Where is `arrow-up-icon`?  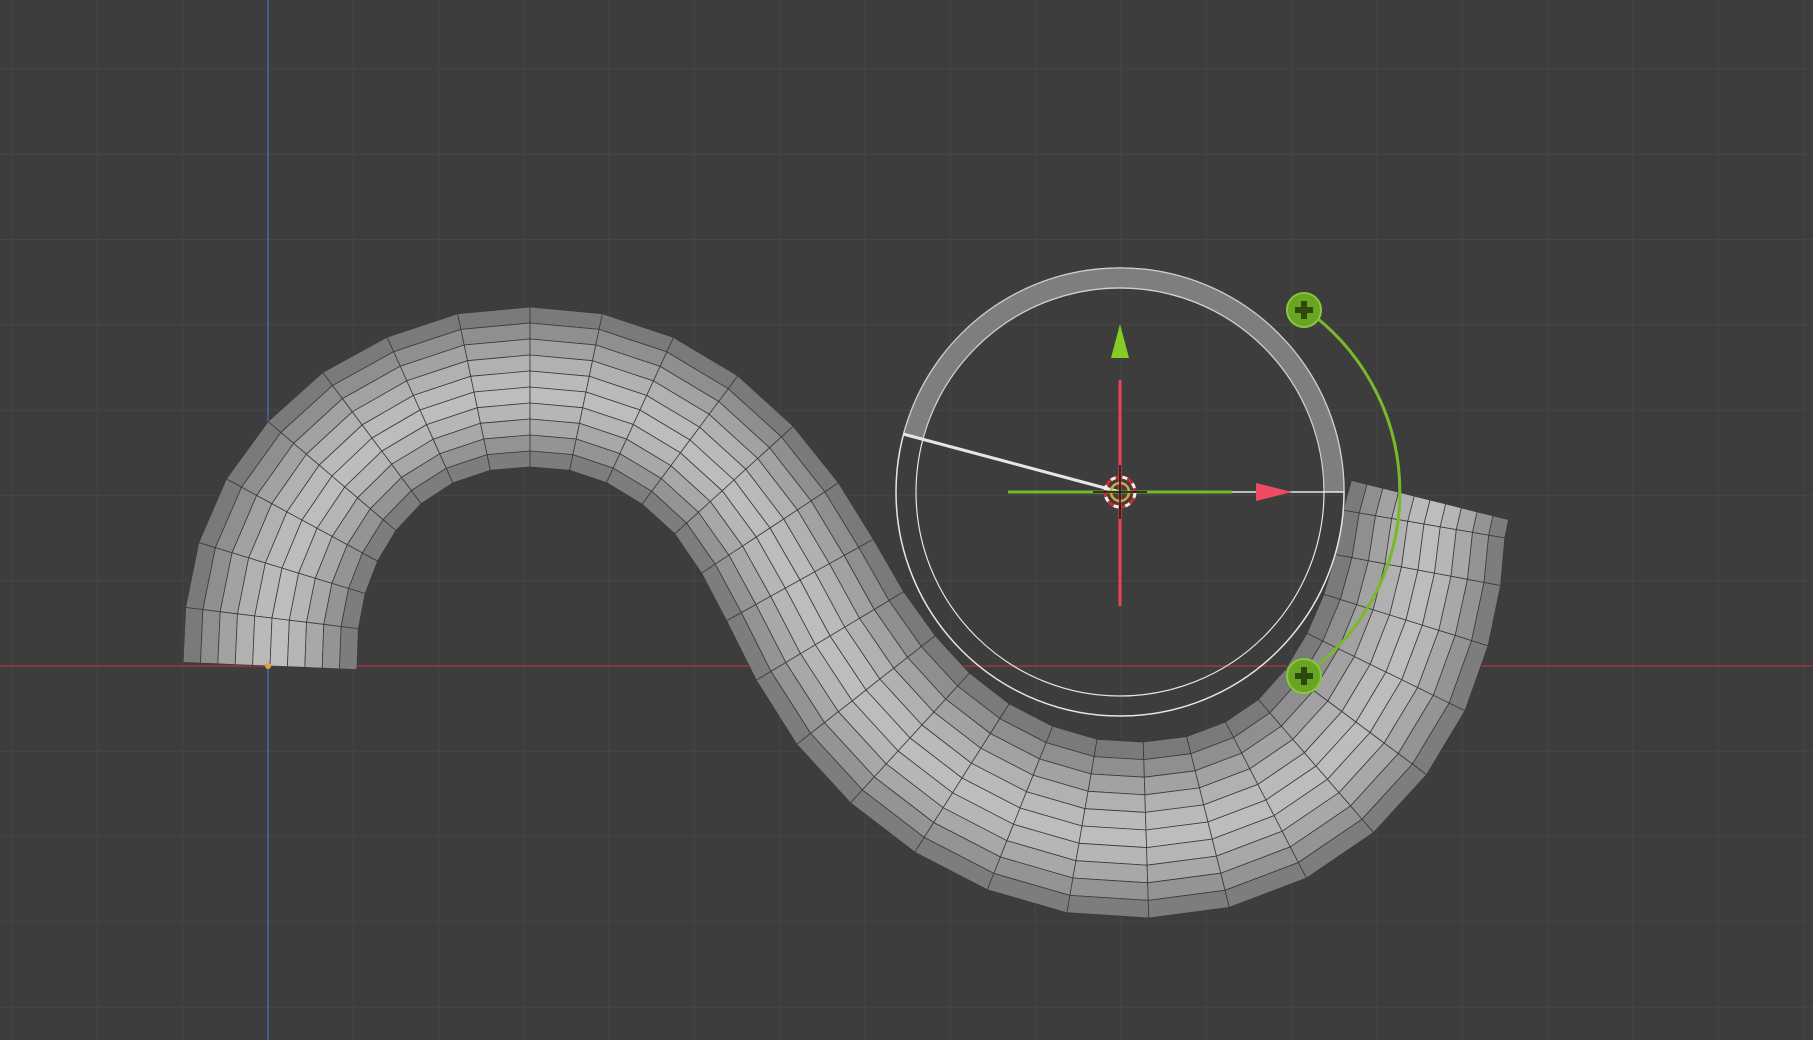 arrow-up-icon is located at coordinates (1120, 341).